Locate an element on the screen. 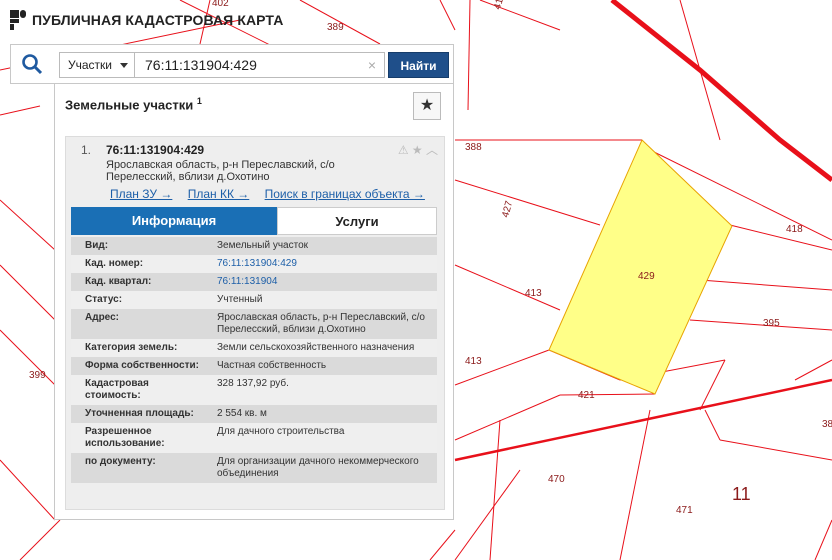  table-row: Статус: Учтенный is located at coordinates (254, 300).